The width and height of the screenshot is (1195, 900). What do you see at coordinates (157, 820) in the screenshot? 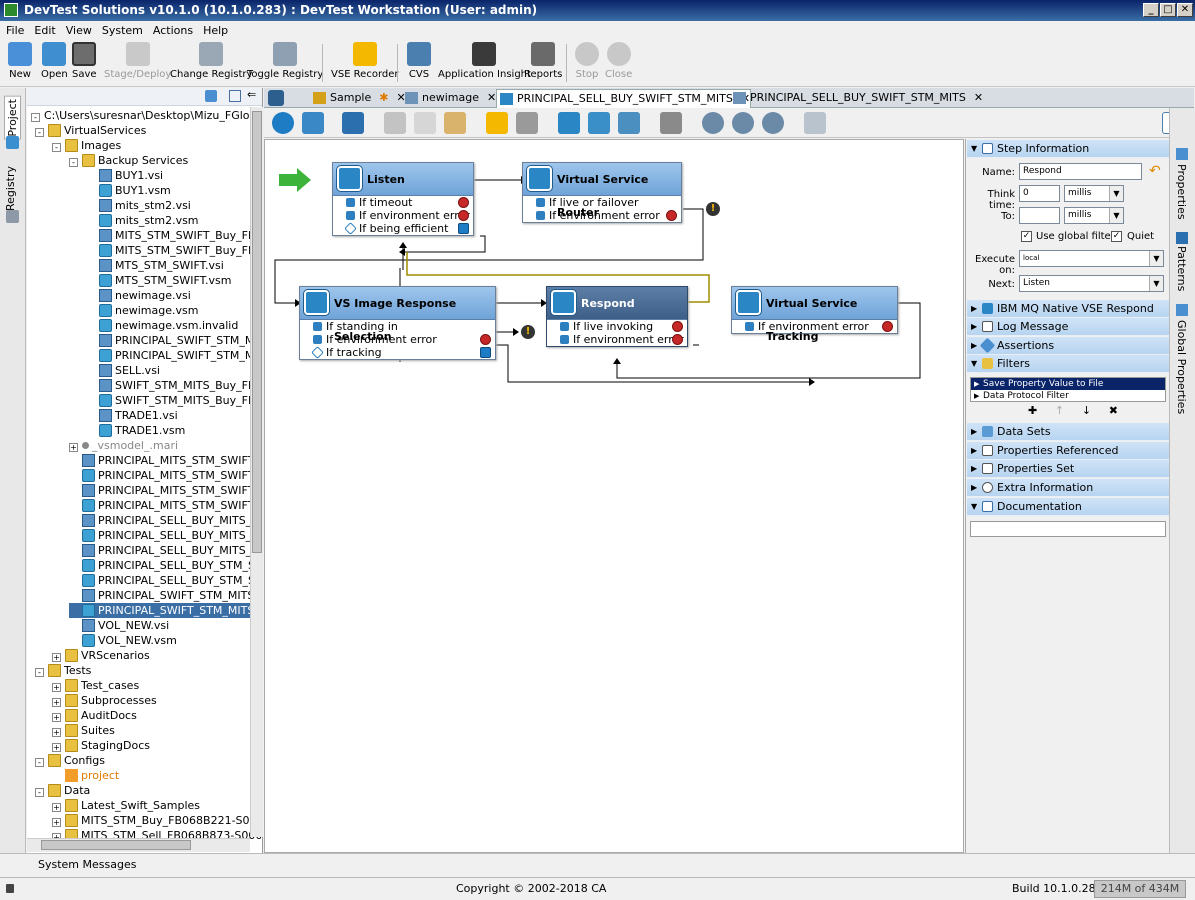
I see `tree-folder: + MITS_STM_Buy_FB068B221-S00585` at bounding box center [157, 820].